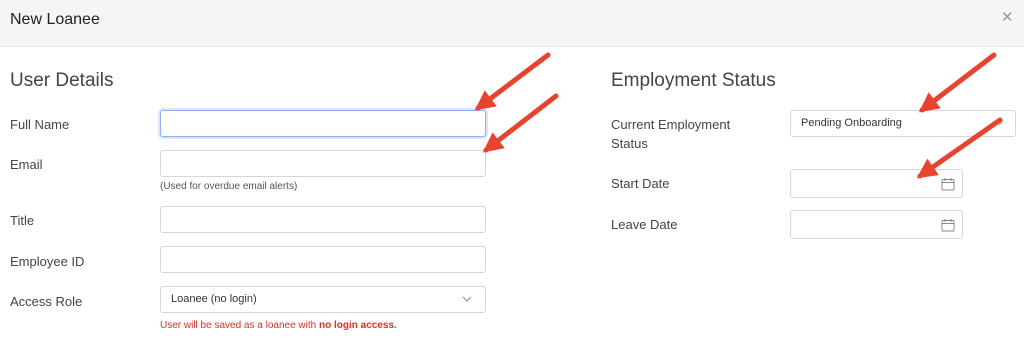 The width and height of the screenshot is (1024, 344). I want to click on title-input, so click(323, 219).